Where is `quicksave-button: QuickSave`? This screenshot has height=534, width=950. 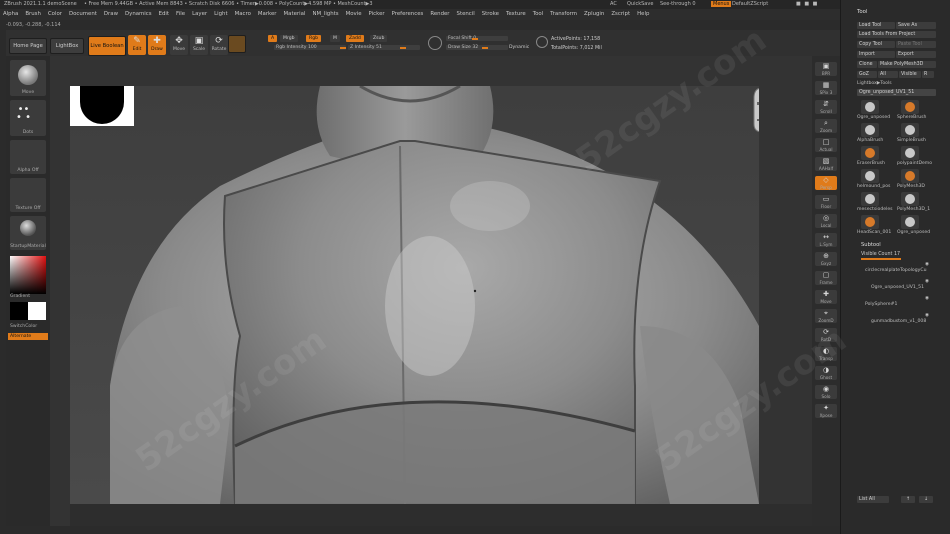 quicksave-button: QuickSave is located at coordinates (640, 4).